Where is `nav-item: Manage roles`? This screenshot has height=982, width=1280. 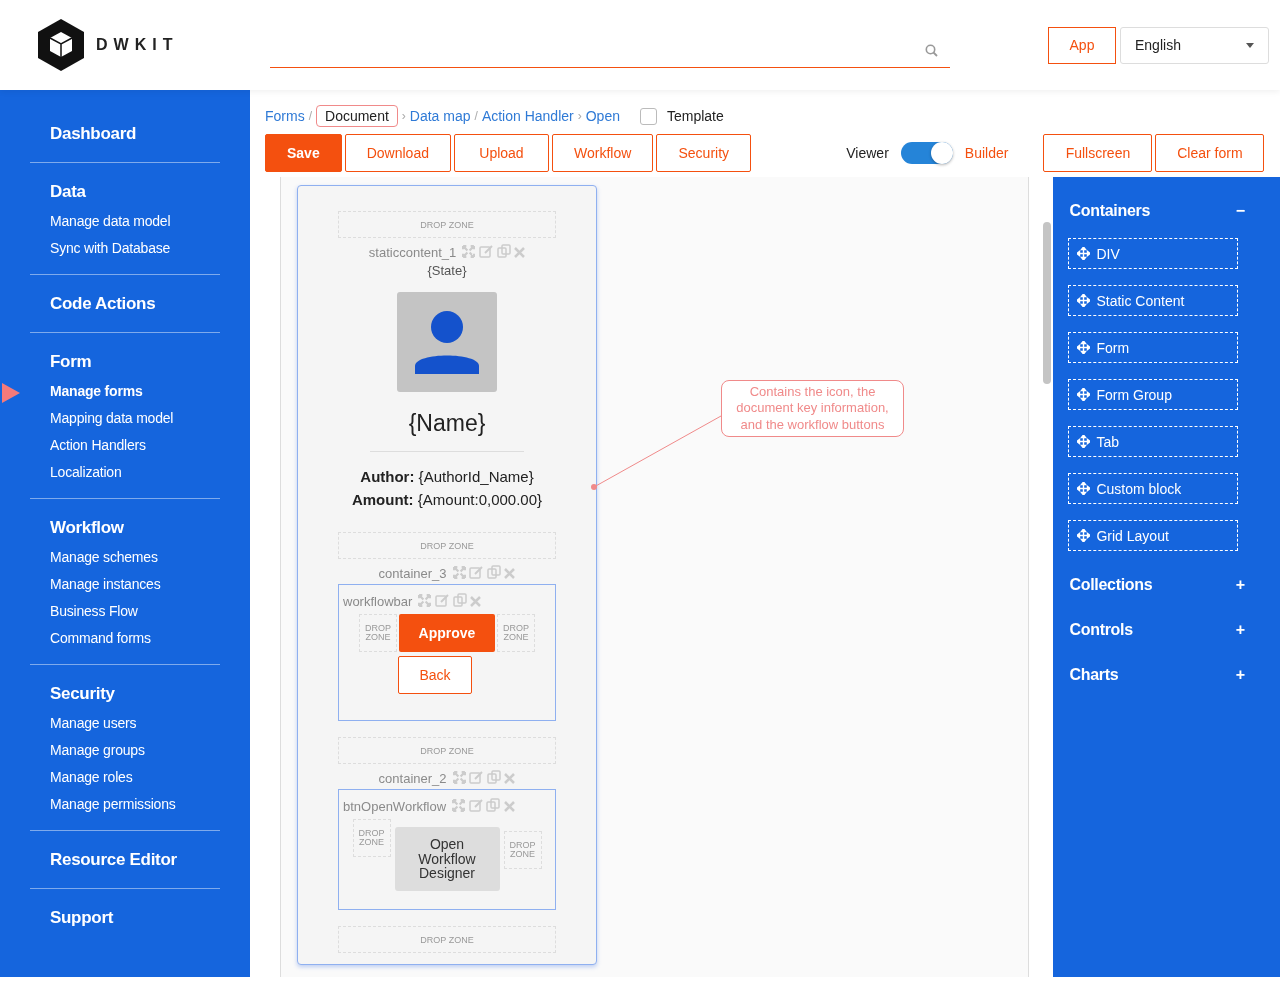 nav-item: Manage roles is located at coordinates (125, 777).